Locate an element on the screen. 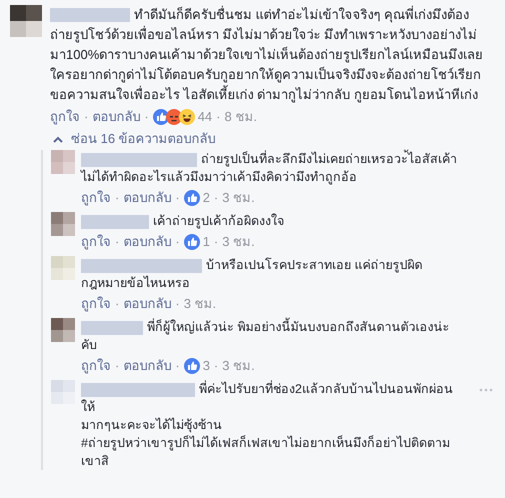 The width and height of the screenshot is (505, 498). reaction-count: 1 is located at coordinates (206, 242).